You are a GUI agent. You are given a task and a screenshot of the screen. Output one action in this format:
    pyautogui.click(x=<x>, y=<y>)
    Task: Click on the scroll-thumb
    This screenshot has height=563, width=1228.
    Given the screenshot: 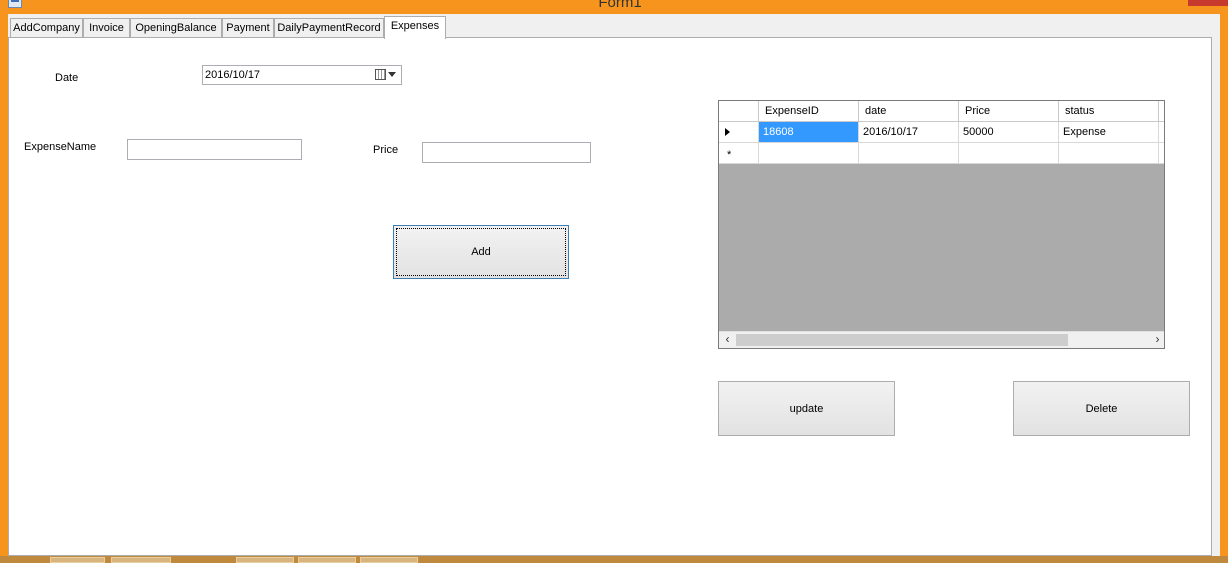 What is the action you would take?
    pyautogui.click(x=902, y=340)
    